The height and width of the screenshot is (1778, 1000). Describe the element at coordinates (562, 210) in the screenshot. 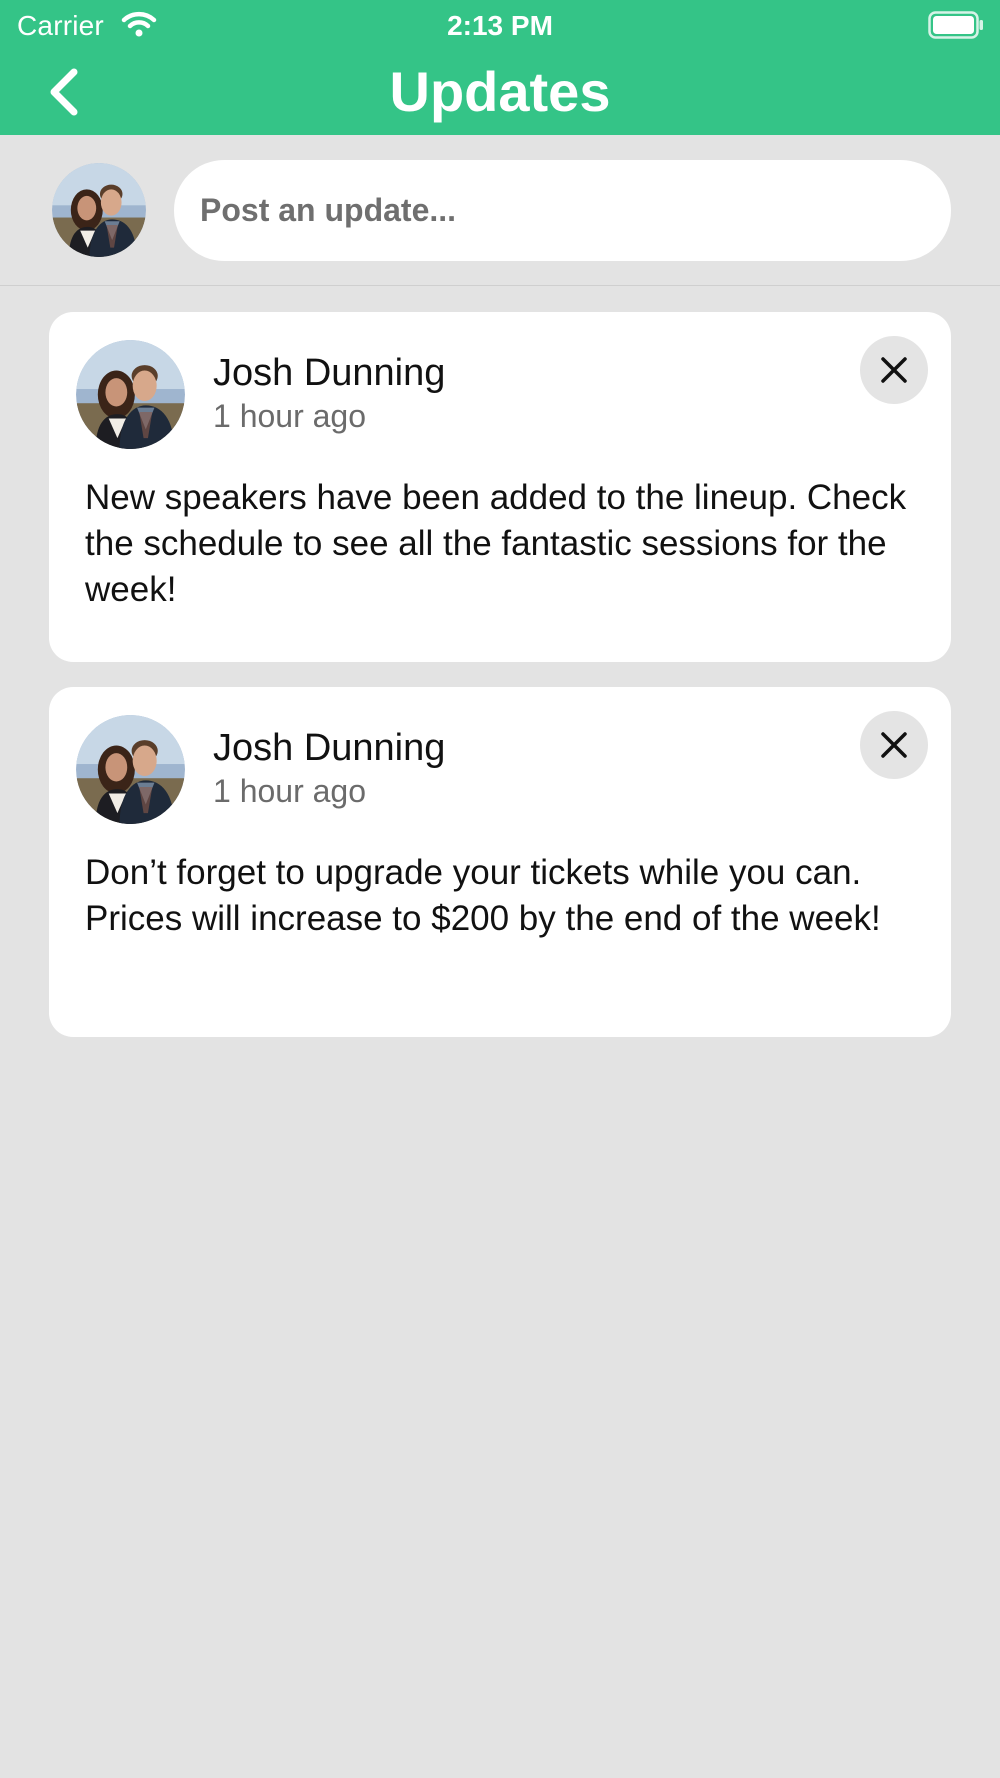

I see `post-update-input` at that location.